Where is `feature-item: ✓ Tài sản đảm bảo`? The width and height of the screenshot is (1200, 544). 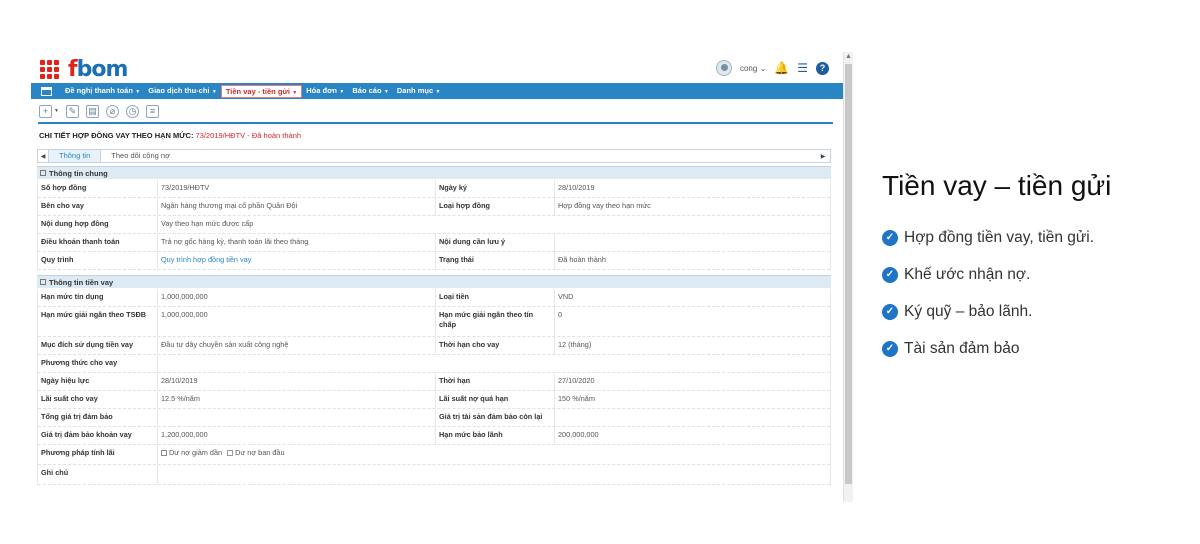 feature-item: ✓ Tài sản đảm bảo is located at coordinates (1032, 349).